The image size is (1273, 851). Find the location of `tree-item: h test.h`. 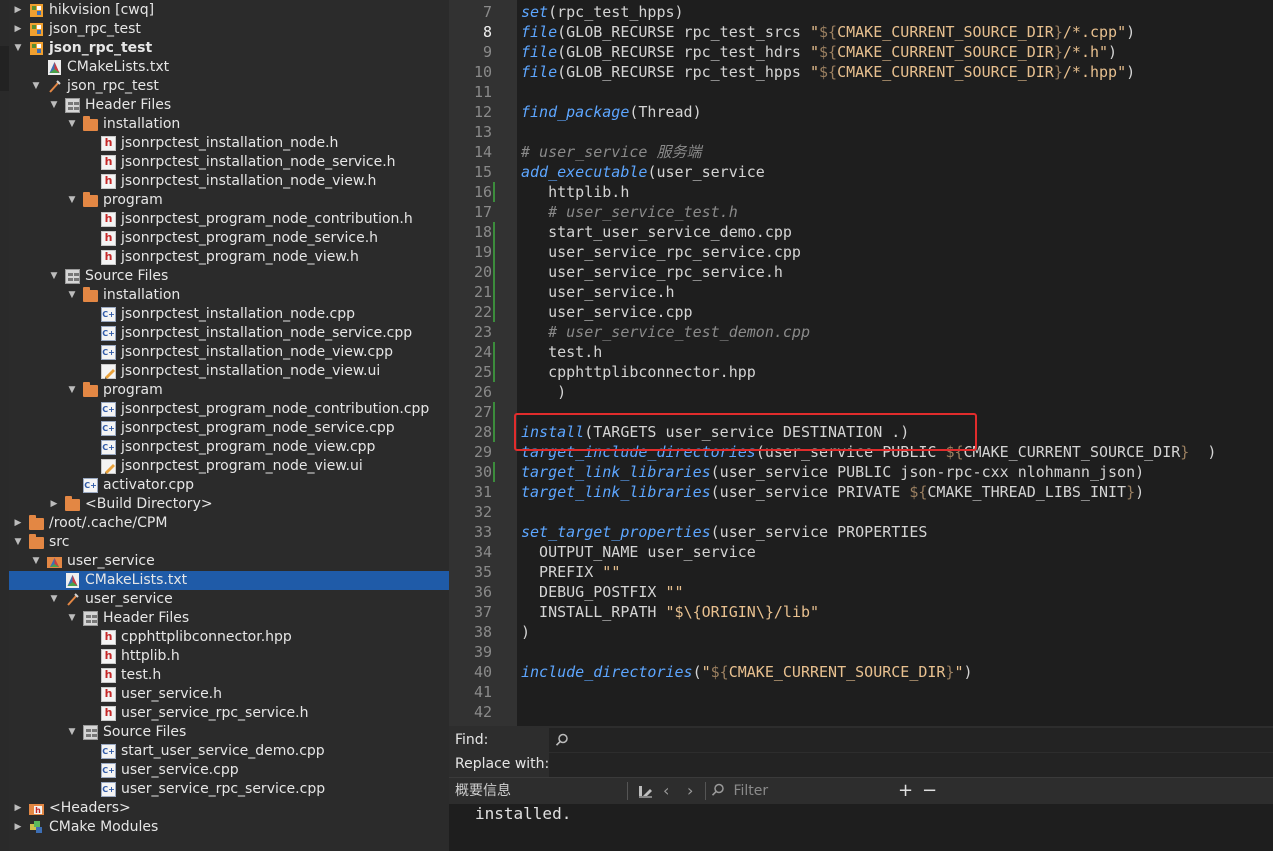

tree-item: h test.h is located at coordinates (229, 675).